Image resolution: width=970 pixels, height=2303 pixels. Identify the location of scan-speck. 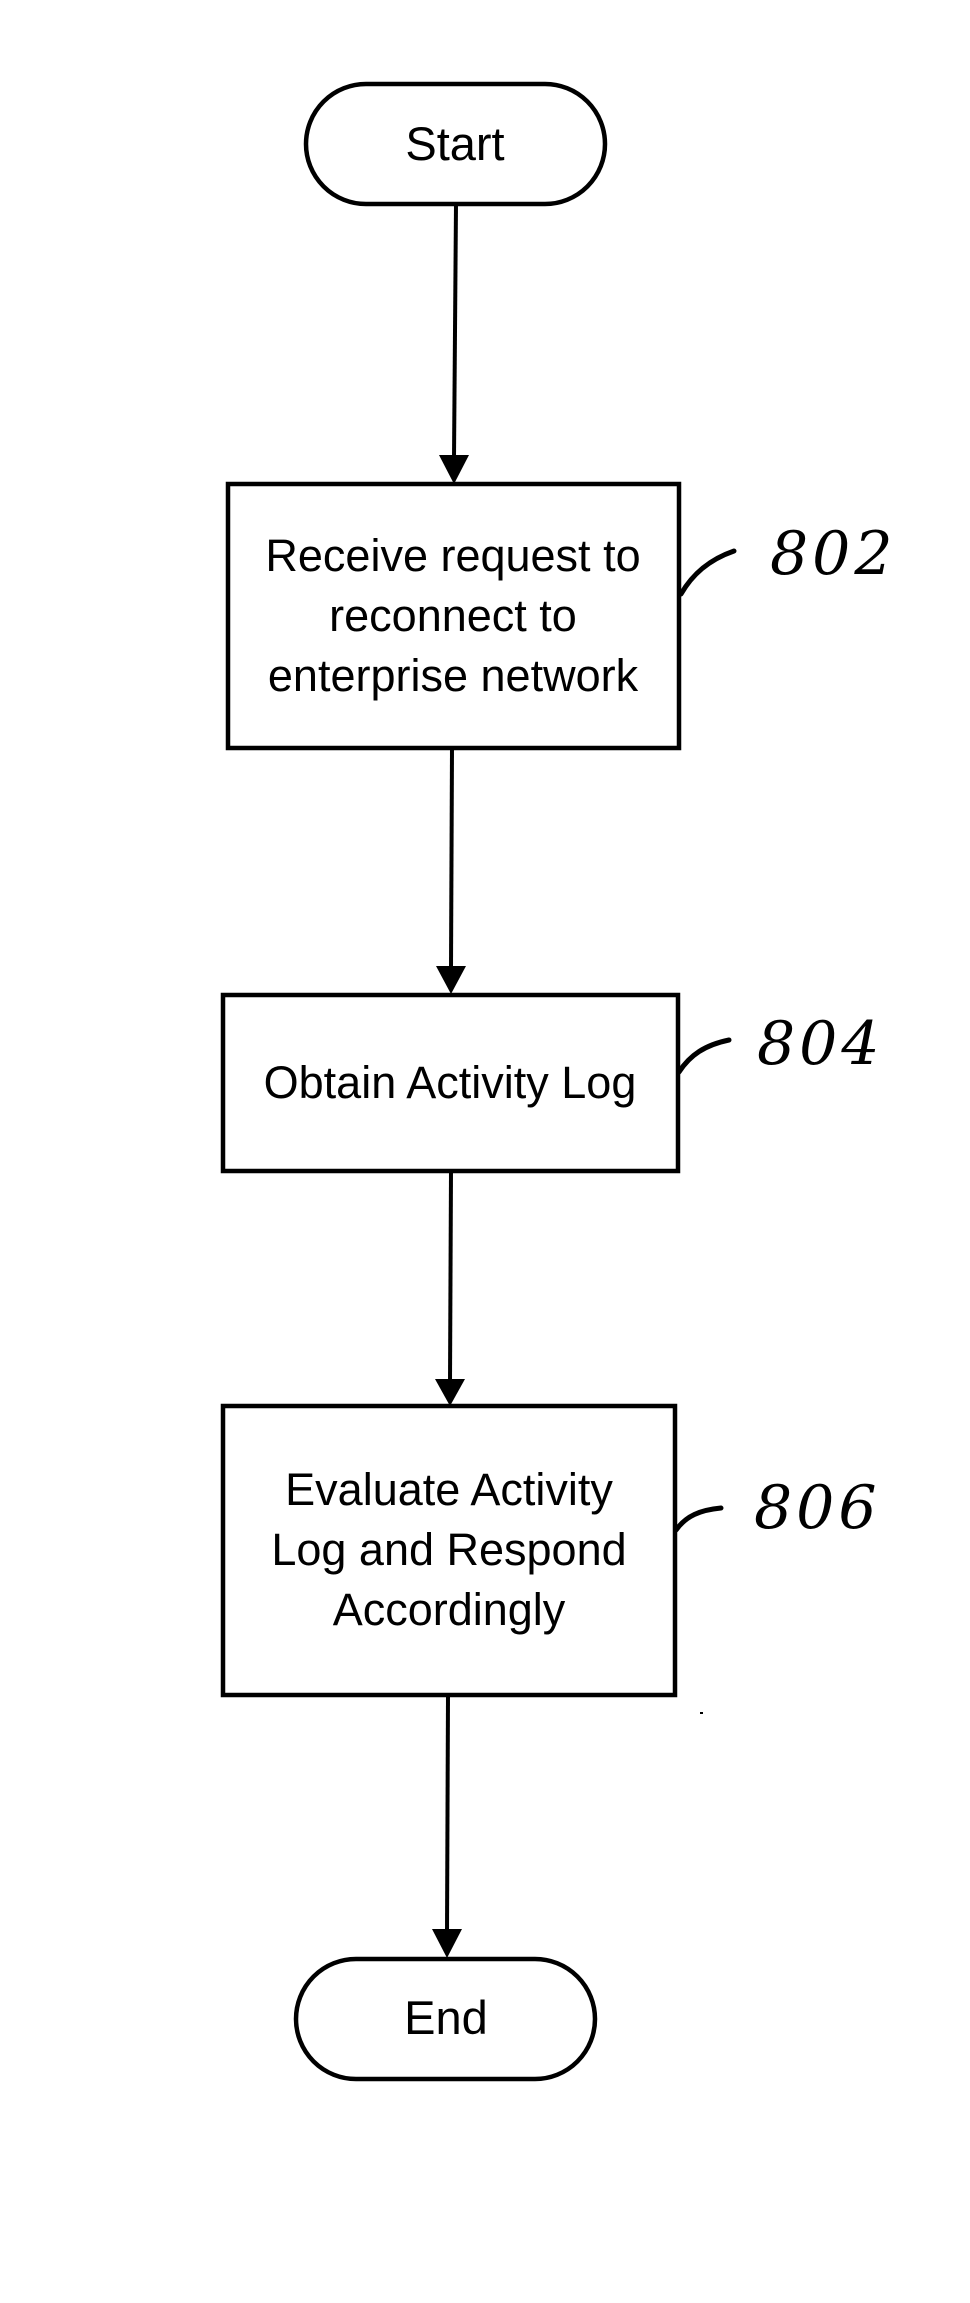
(701, 1713).